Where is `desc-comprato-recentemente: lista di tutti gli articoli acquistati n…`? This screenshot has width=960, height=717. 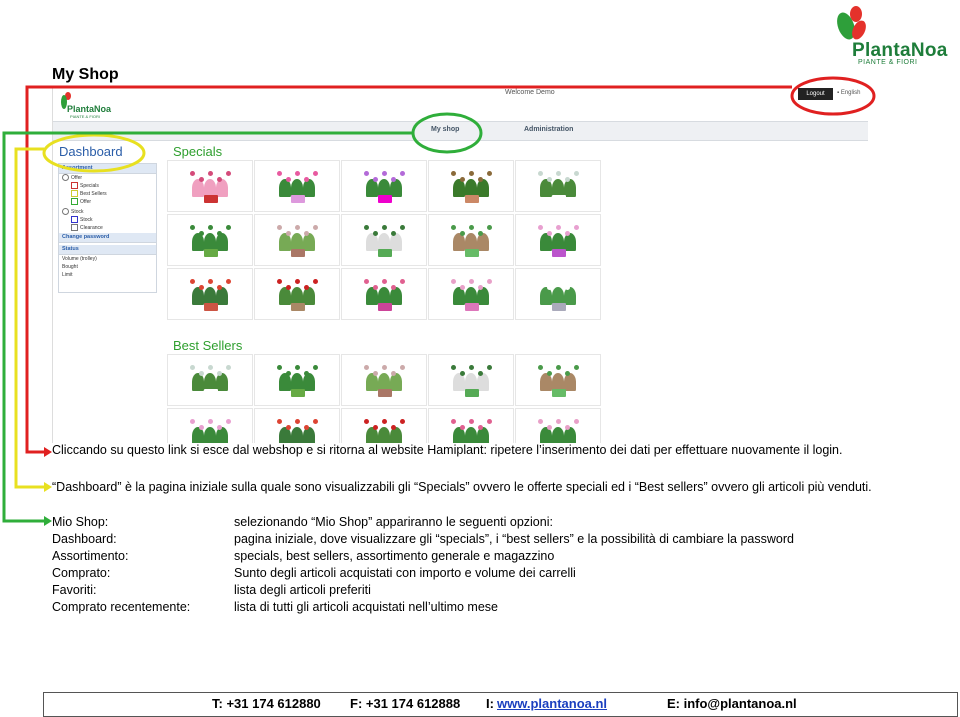
desc-comprato-recentemente: lista di tutti gli articoli acquistati n… is located at coordinates (366, 607).